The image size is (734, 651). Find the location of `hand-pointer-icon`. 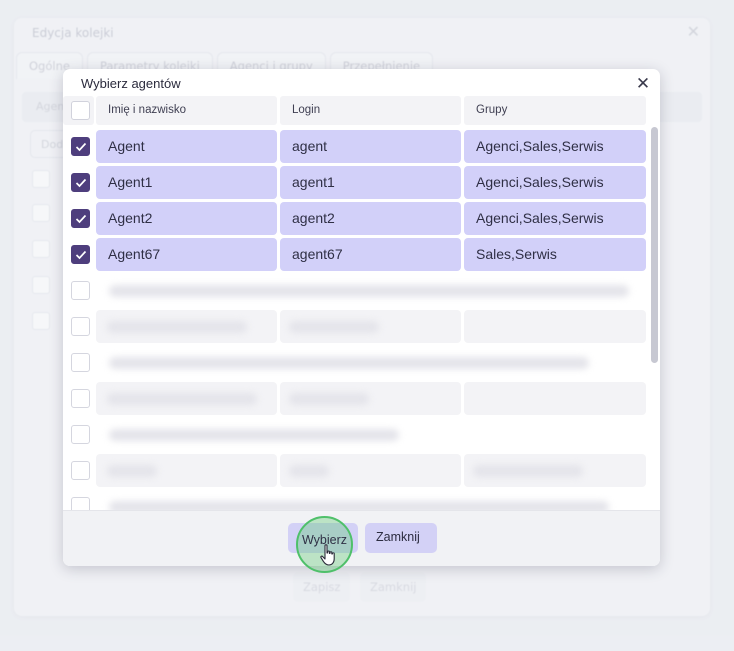

hand-pointer-icon is located at coordinates (327, 555).